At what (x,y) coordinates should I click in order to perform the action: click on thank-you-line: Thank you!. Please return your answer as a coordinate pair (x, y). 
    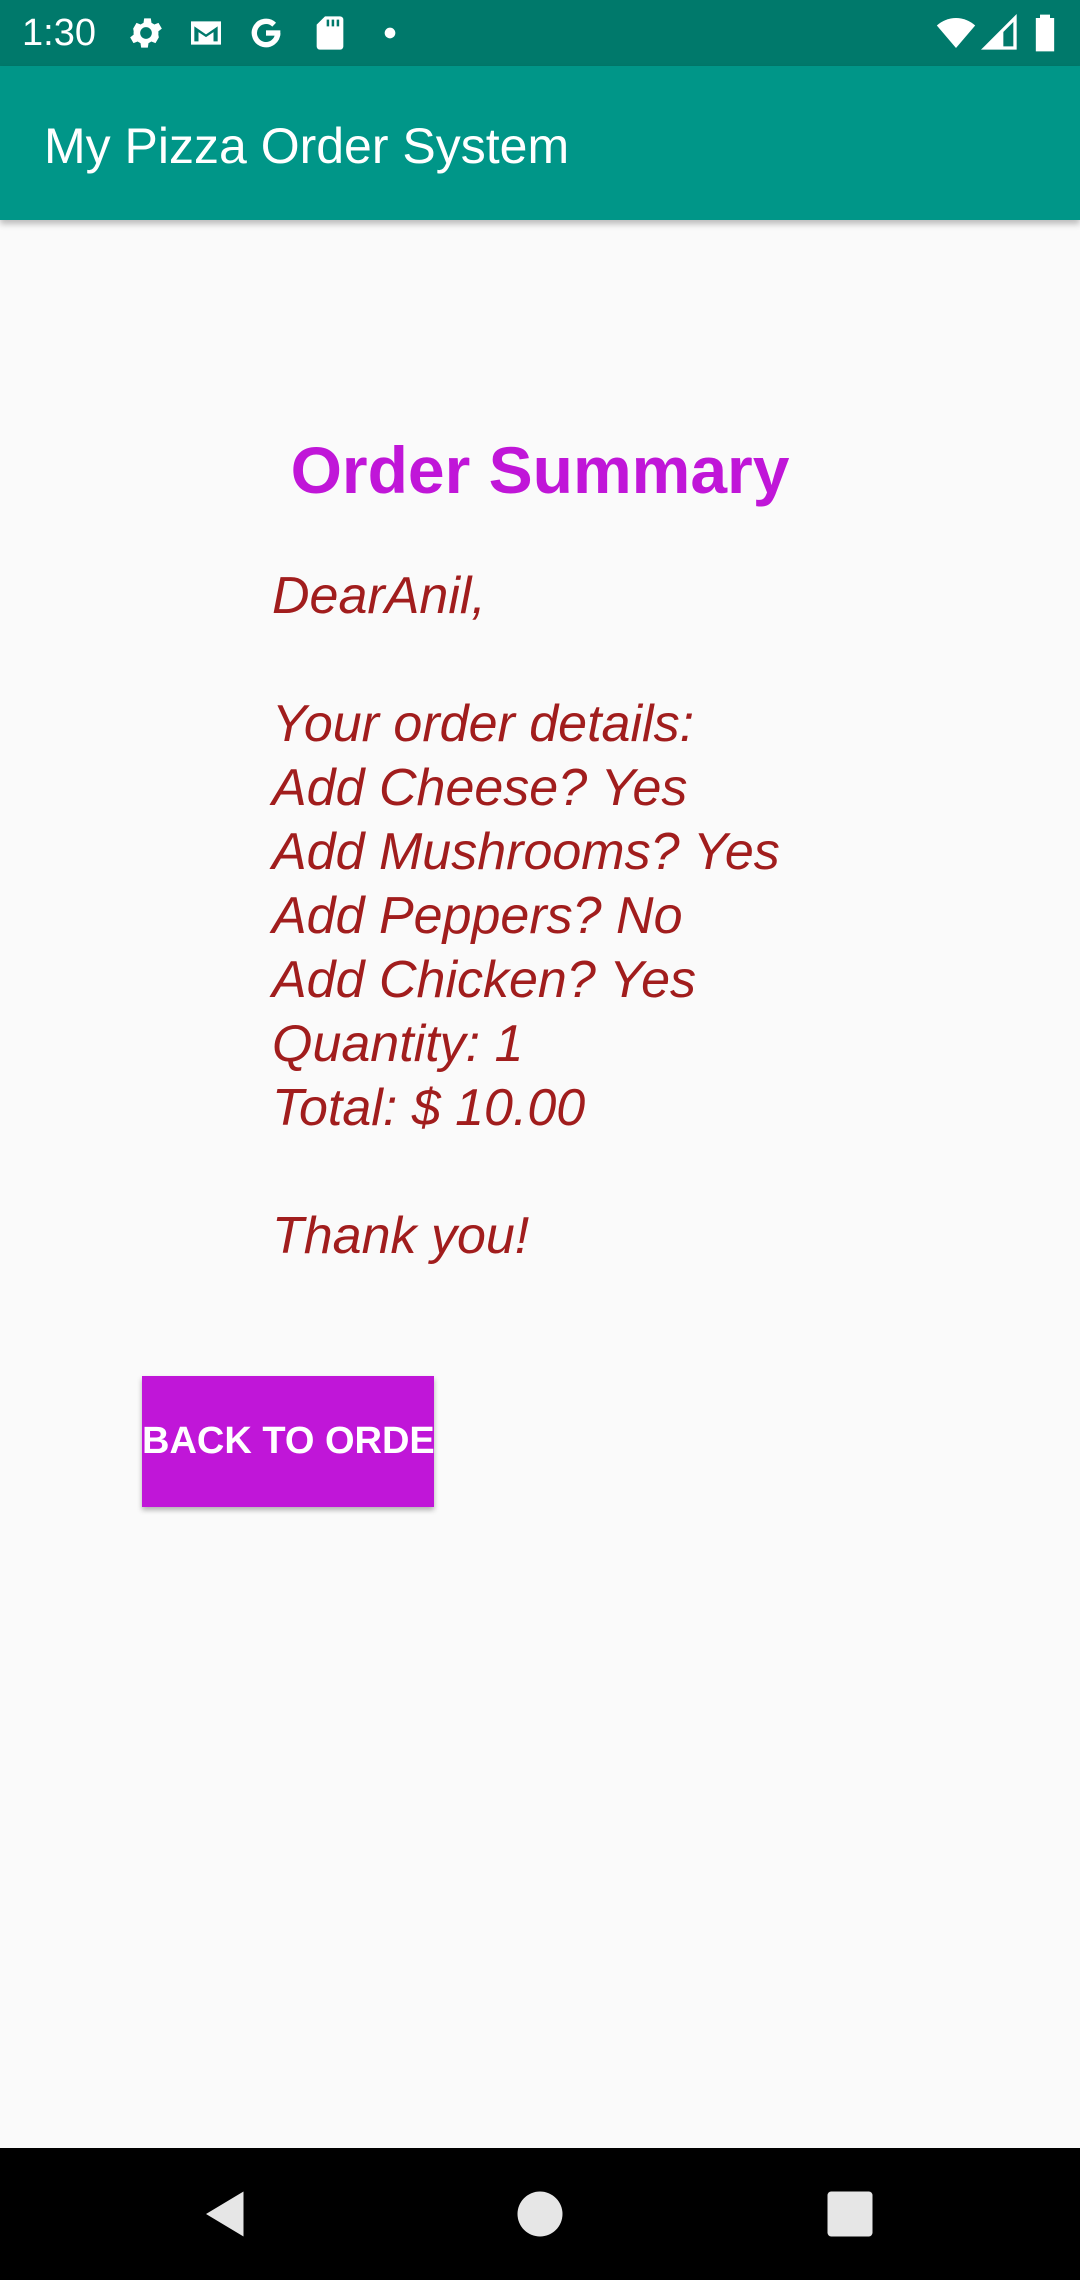
    Looking at the image, I should click on (401, 1236).